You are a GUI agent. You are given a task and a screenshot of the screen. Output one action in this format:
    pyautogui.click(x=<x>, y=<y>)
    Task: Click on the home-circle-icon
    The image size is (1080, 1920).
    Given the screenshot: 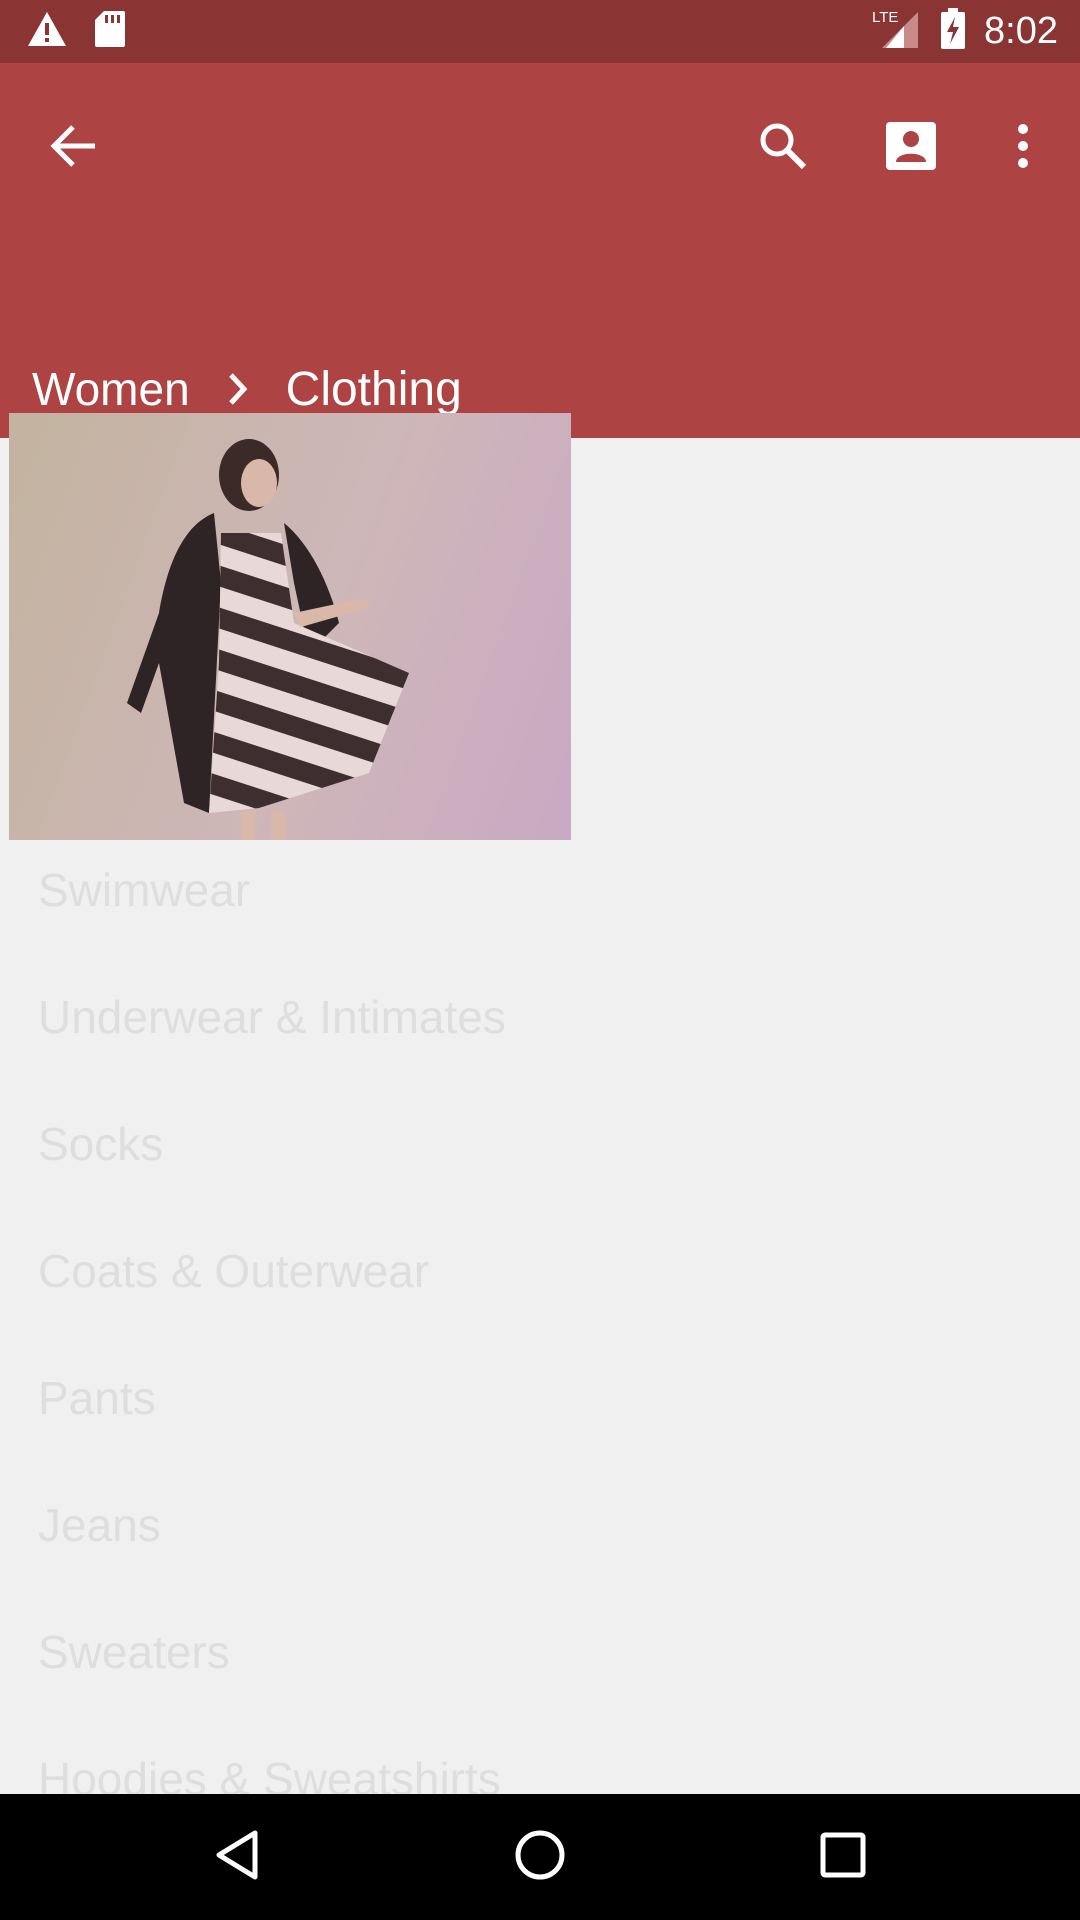 What is the action you would take?
    pyautogui.click(x=540, y=1857)
    